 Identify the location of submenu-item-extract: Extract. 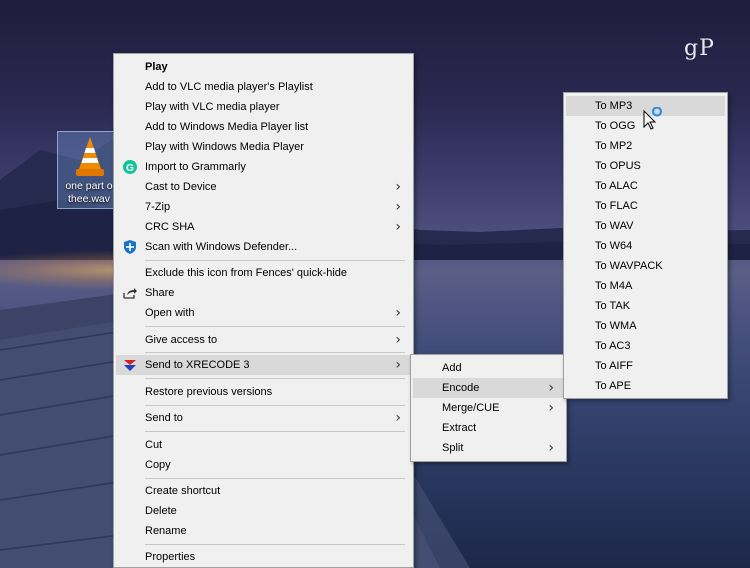
(488, 428).